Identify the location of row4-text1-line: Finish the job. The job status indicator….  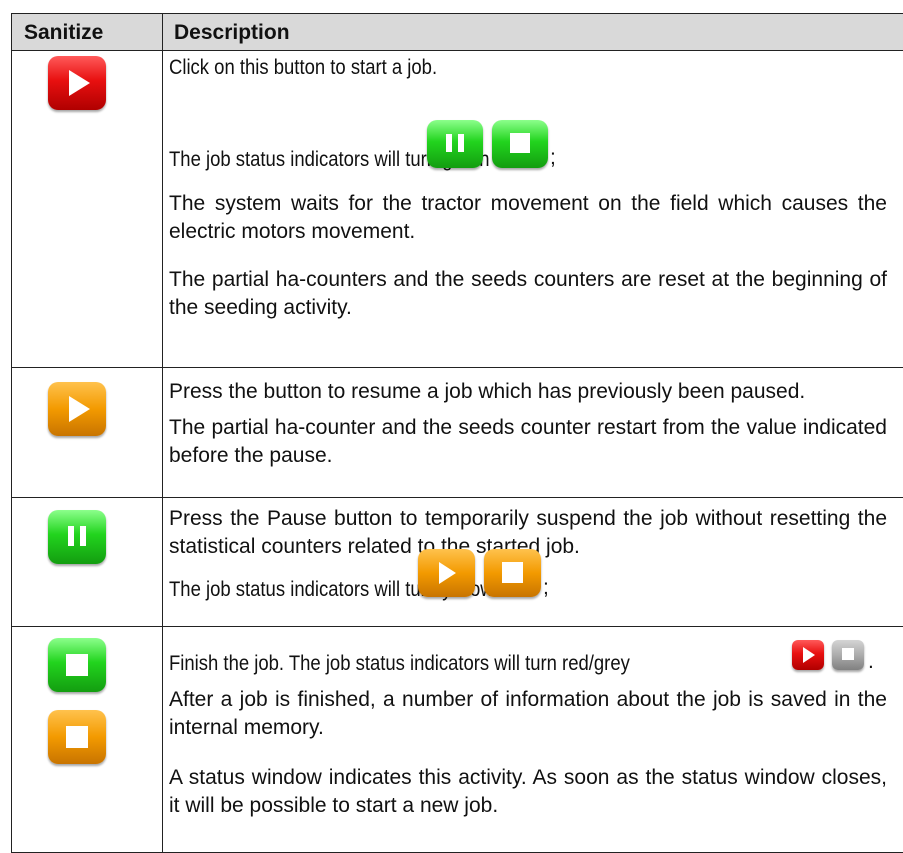
(399, 663).